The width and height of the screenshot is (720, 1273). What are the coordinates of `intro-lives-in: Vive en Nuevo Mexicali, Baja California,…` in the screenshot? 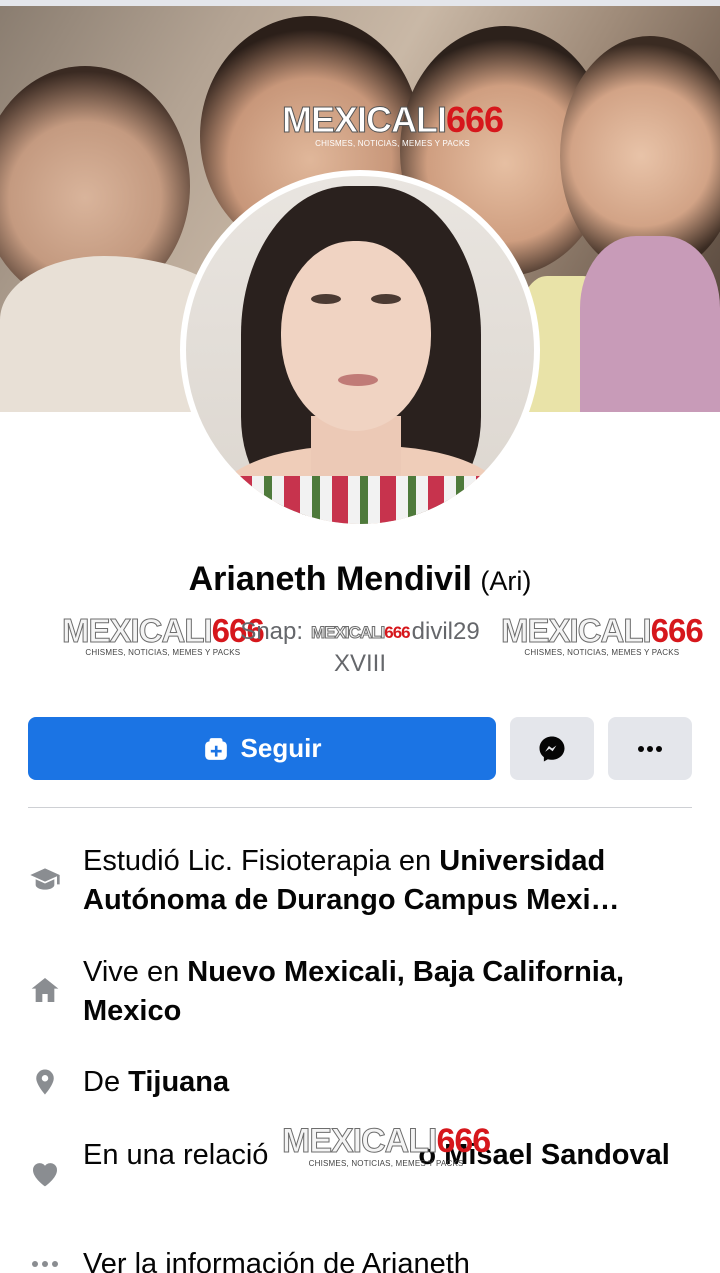 It's located at (360, 993).